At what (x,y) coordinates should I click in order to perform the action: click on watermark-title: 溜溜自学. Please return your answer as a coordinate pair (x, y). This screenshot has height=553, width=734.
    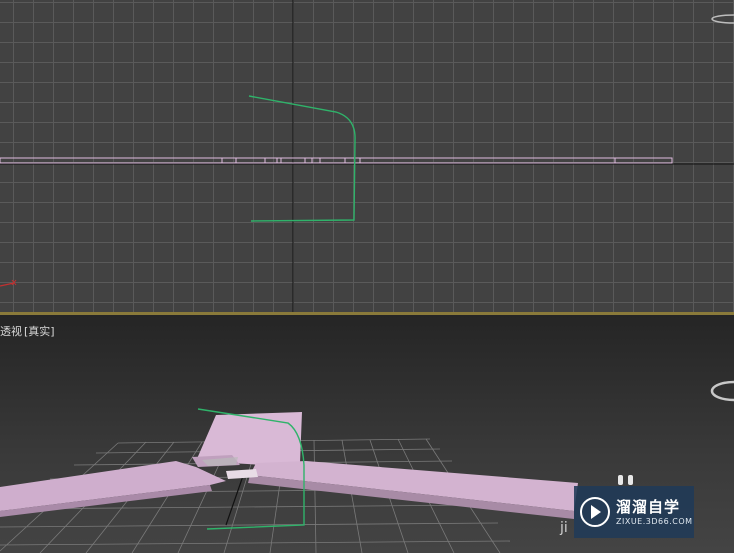
    Looking at the image, I should click on (648, 506).